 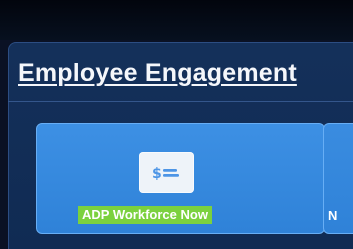 I want to click on payroll-card-icon: $, so click(x=166, y=172).